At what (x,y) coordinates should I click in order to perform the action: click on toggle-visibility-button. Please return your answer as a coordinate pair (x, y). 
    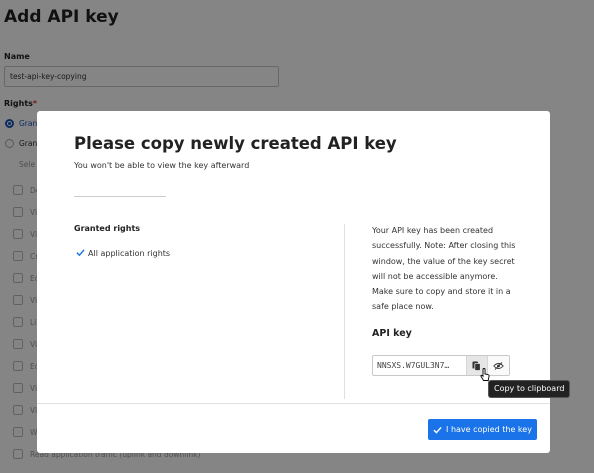
    Looking at the image, I should click on (498, 365).